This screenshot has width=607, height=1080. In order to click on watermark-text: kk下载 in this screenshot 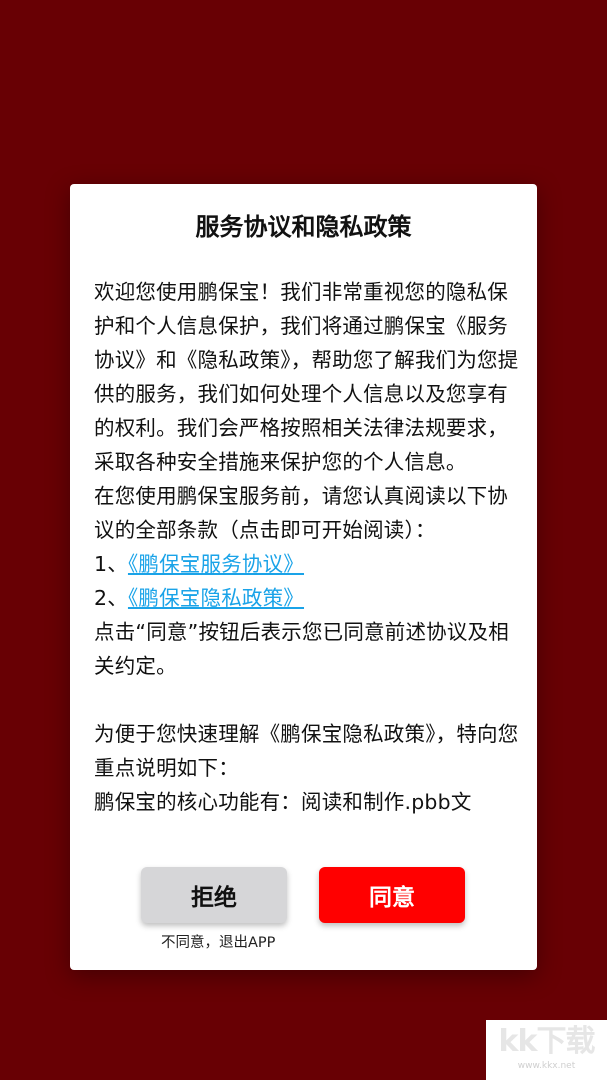, I will do `click(547, 1041)`.